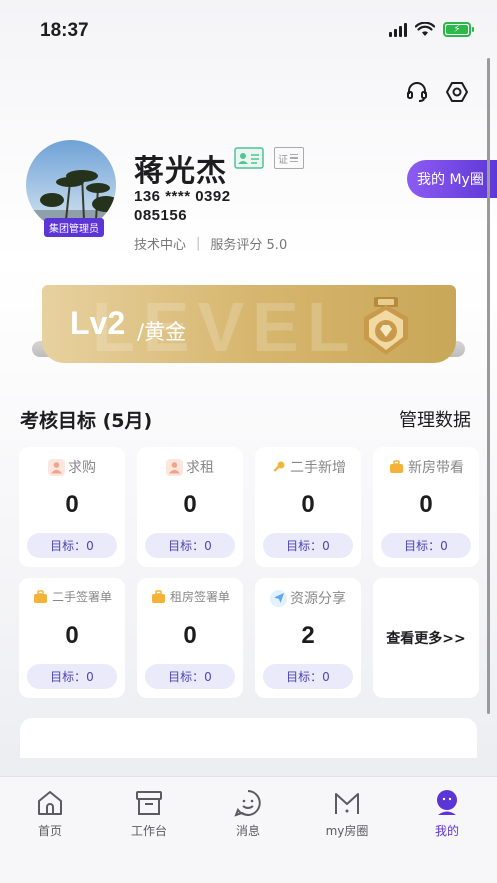  I want to click on metric-label: 租房签署单, so click(190, 596).